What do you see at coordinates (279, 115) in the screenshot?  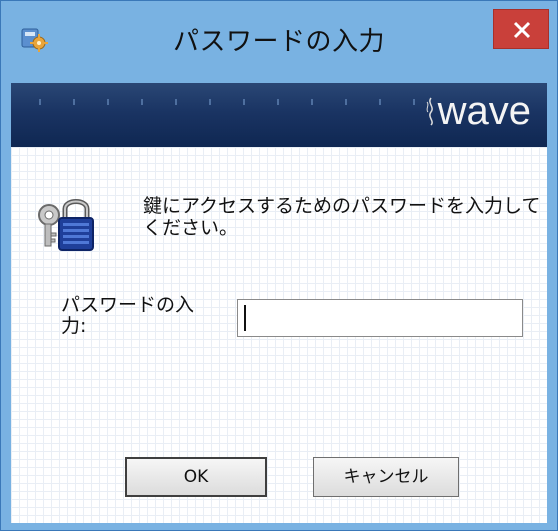 I see `wave-banner: wave` at bounding box center [279, 115].